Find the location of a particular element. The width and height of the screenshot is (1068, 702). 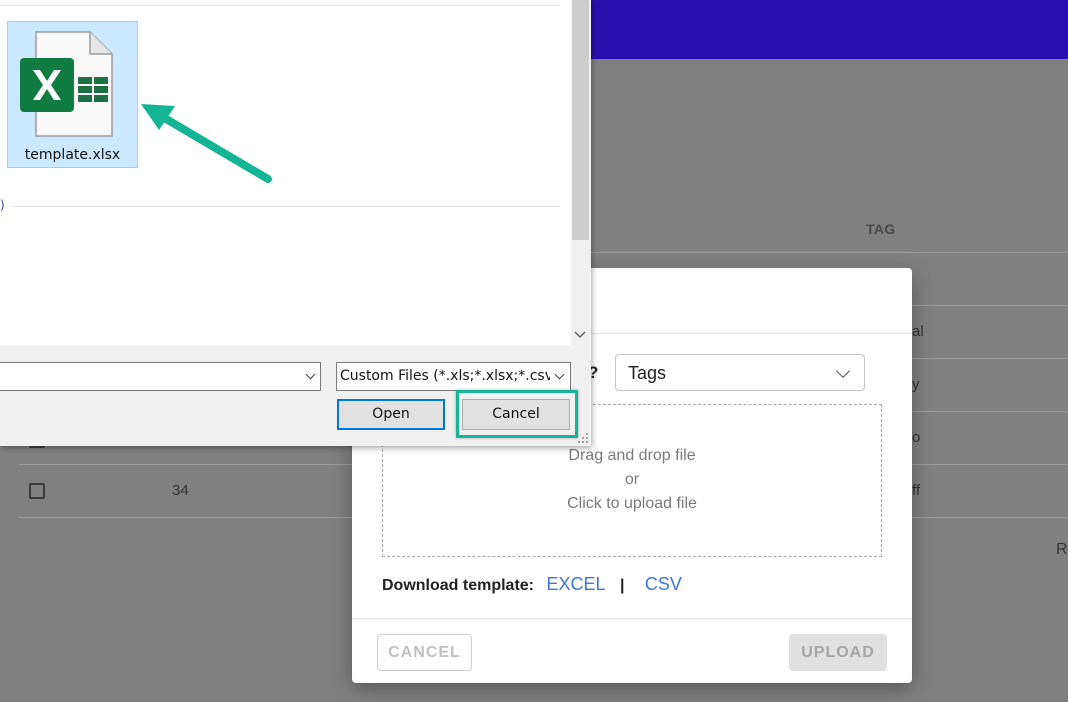

table-cell-tag: y is located at coordinates (916, 384).